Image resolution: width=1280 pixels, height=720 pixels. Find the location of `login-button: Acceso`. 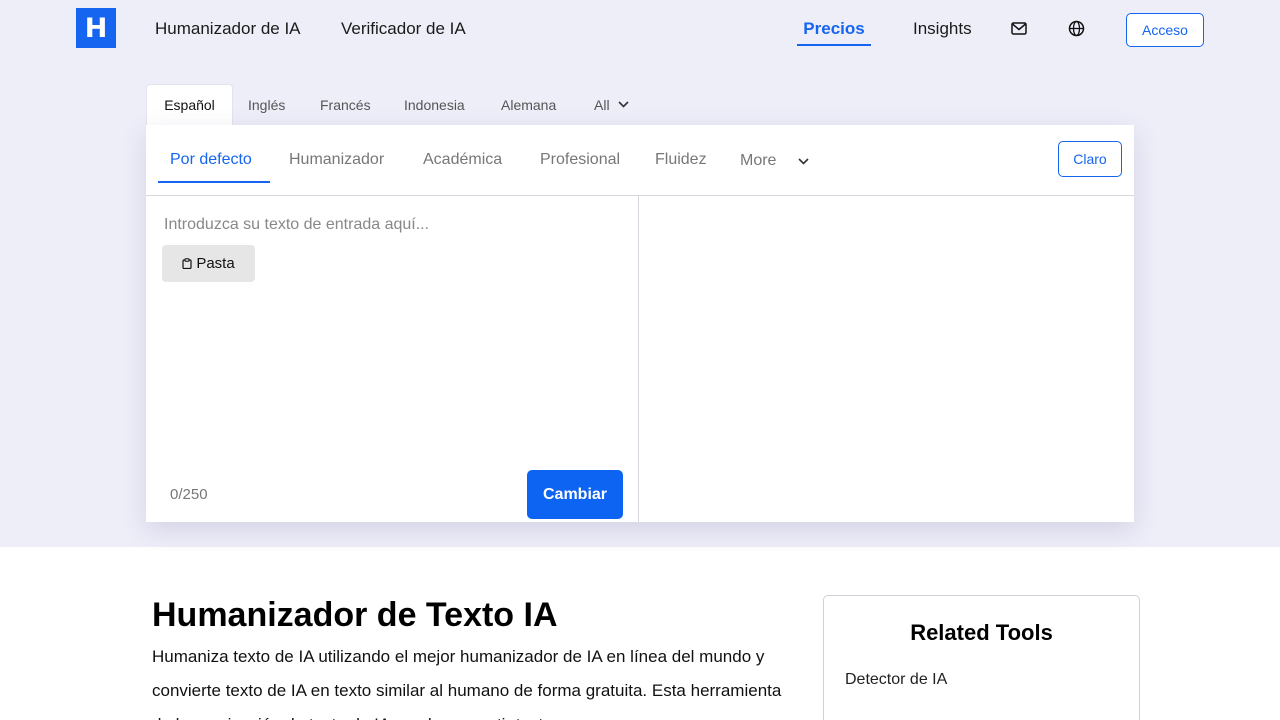

login-button: Acceso is located at coordinates (1165, 30).